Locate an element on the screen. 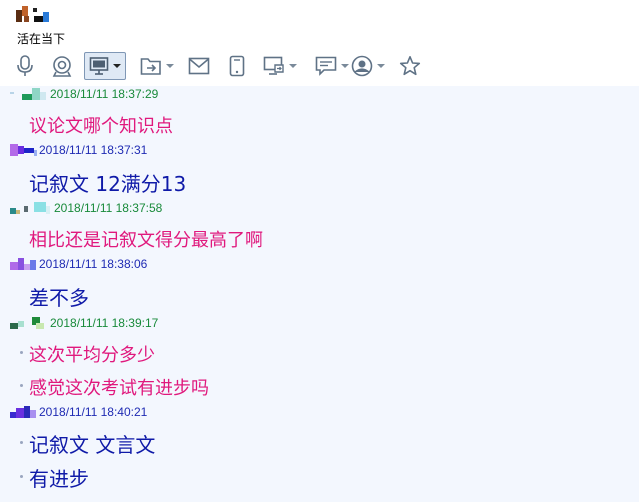 Image resolution: width=639 pixels, height=502 pixels. microphone-button is located at coordinates (25, 66).